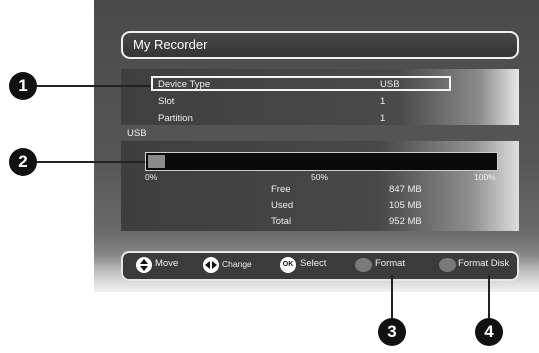  Describe the element at coordinates (405, 189) in the screenshot. I see `free-value: 847 MB` at that location.